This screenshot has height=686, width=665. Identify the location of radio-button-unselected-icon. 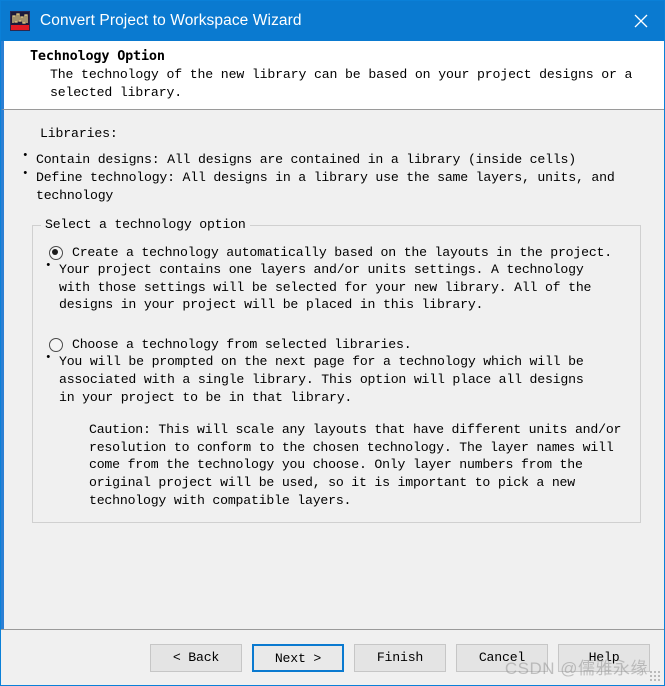
(56, 345).